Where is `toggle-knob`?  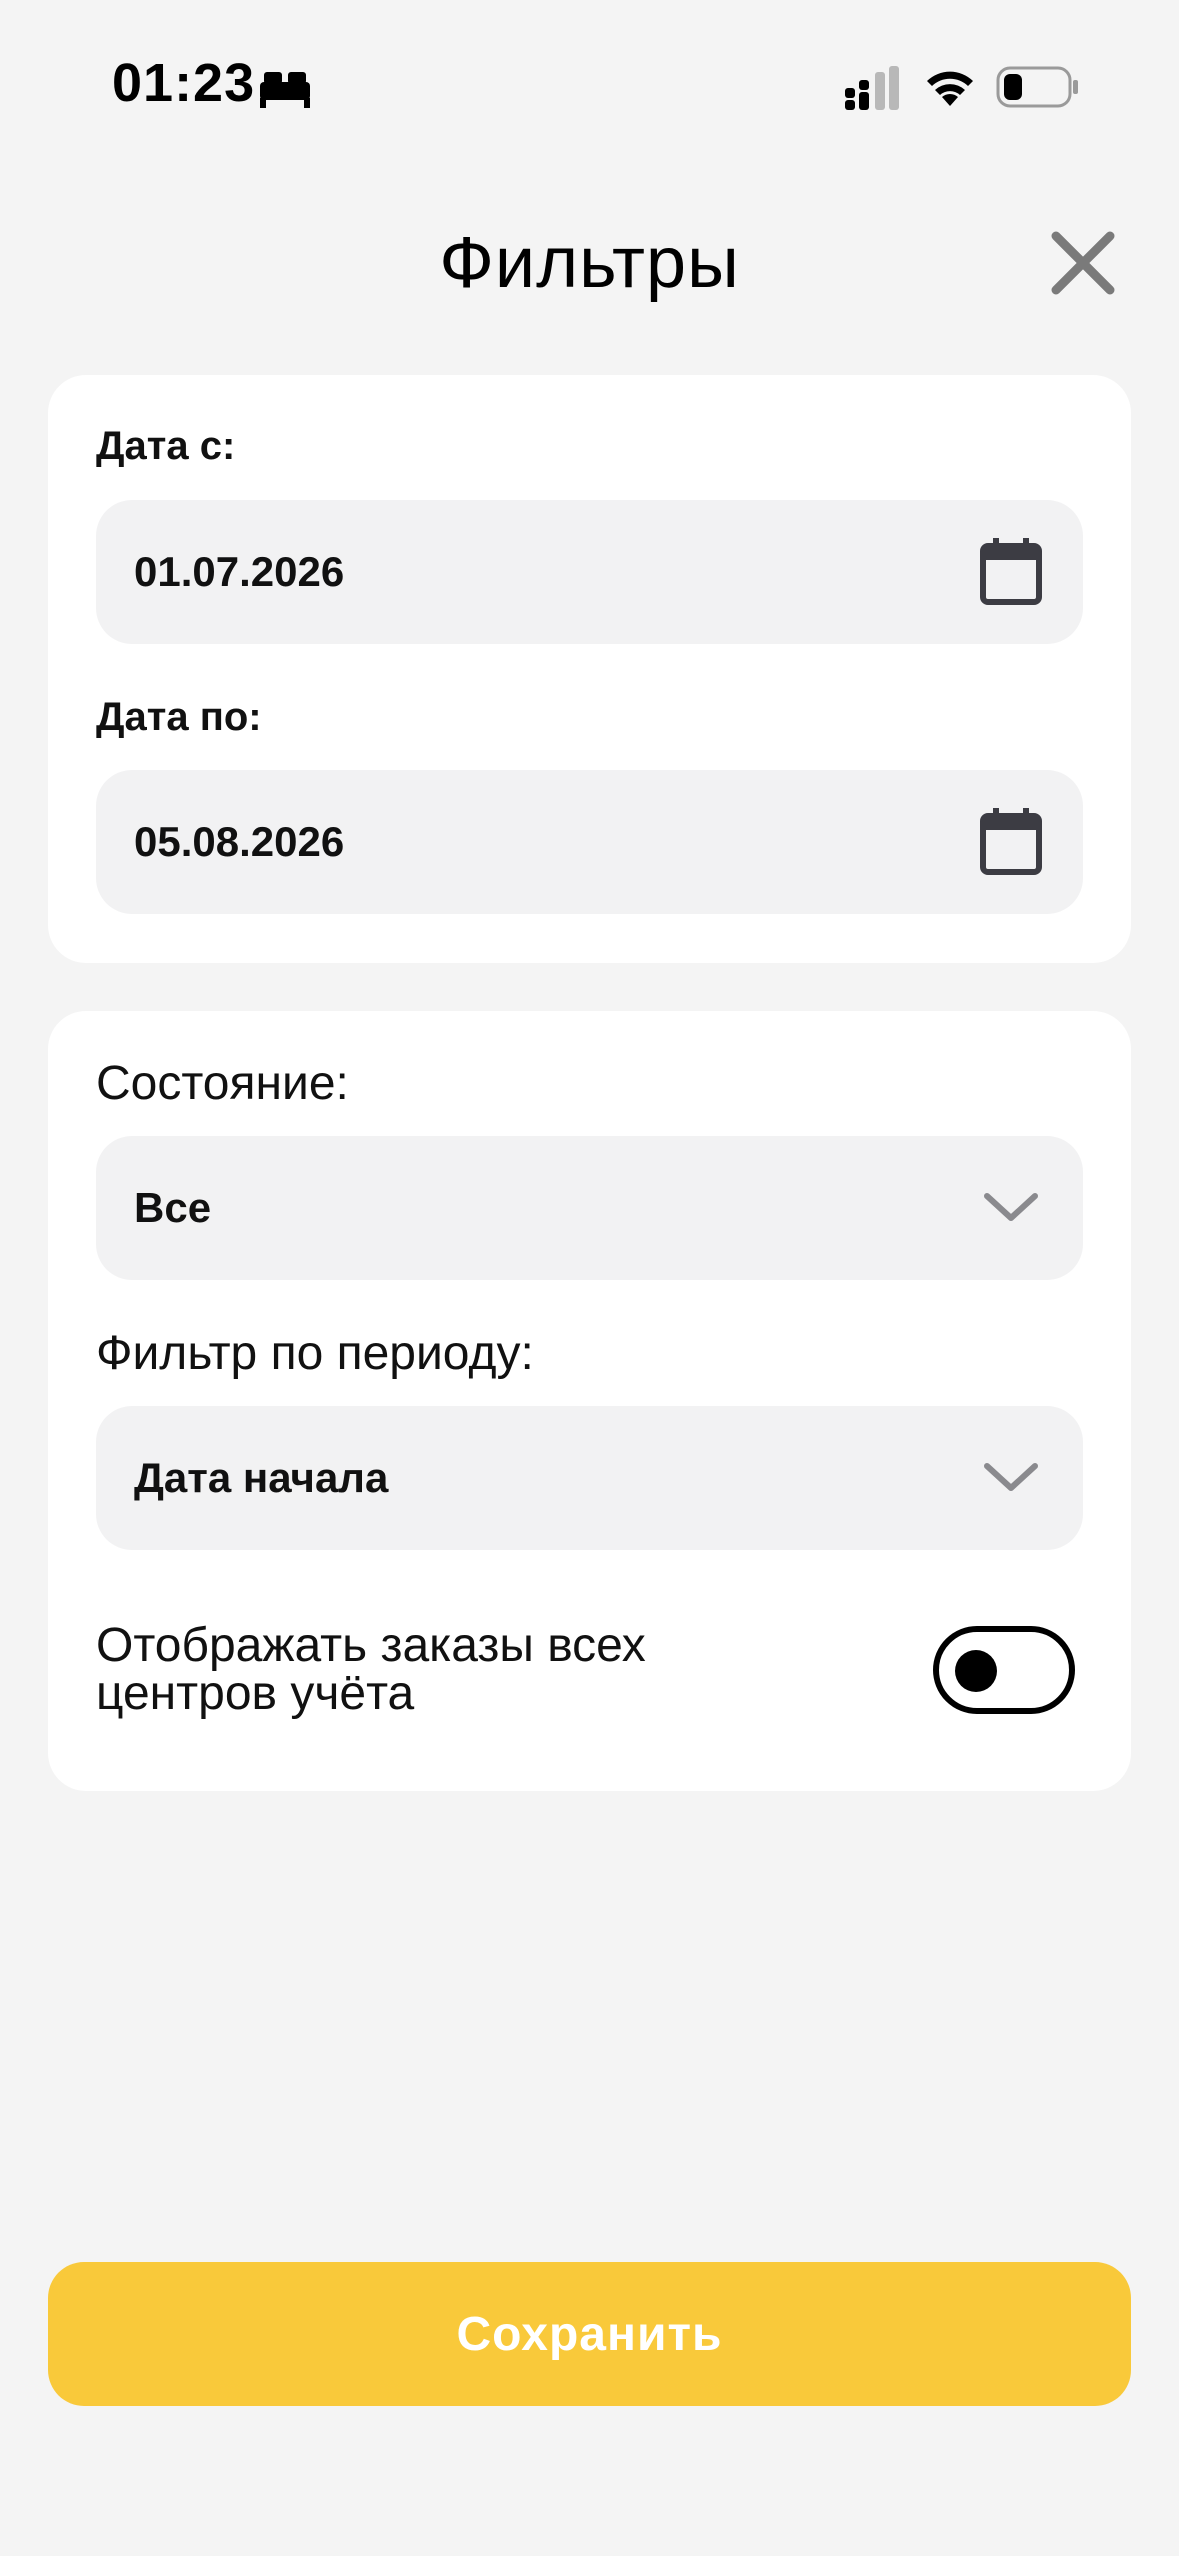 toggle-knob is located at coordinates (976, 1671).